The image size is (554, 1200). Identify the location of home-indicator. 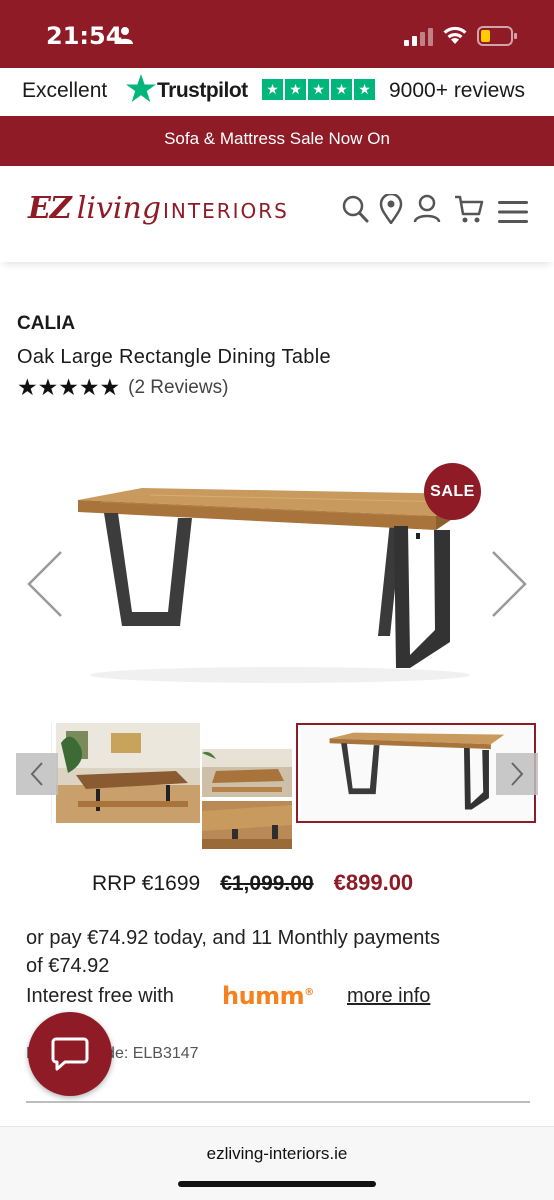
(277, 1184).